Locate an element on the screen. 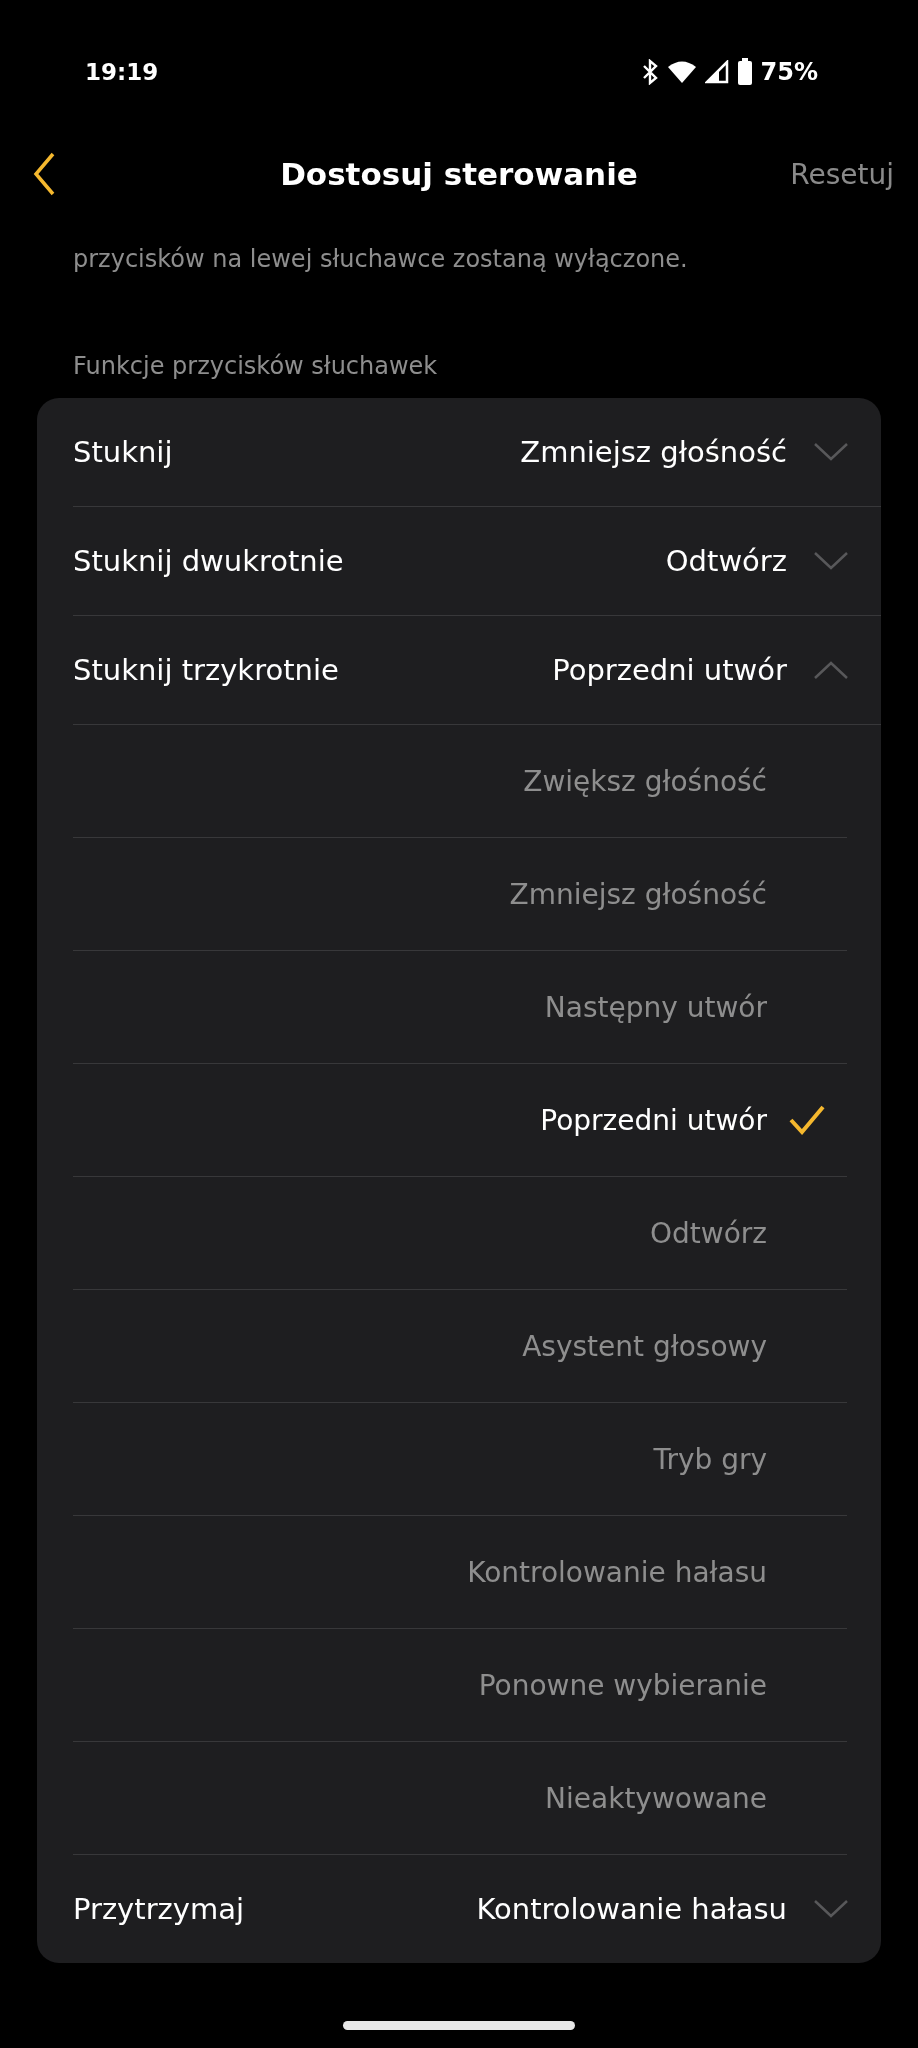  option-item: Nieaktywowane is located at coordinates (656, 1798).